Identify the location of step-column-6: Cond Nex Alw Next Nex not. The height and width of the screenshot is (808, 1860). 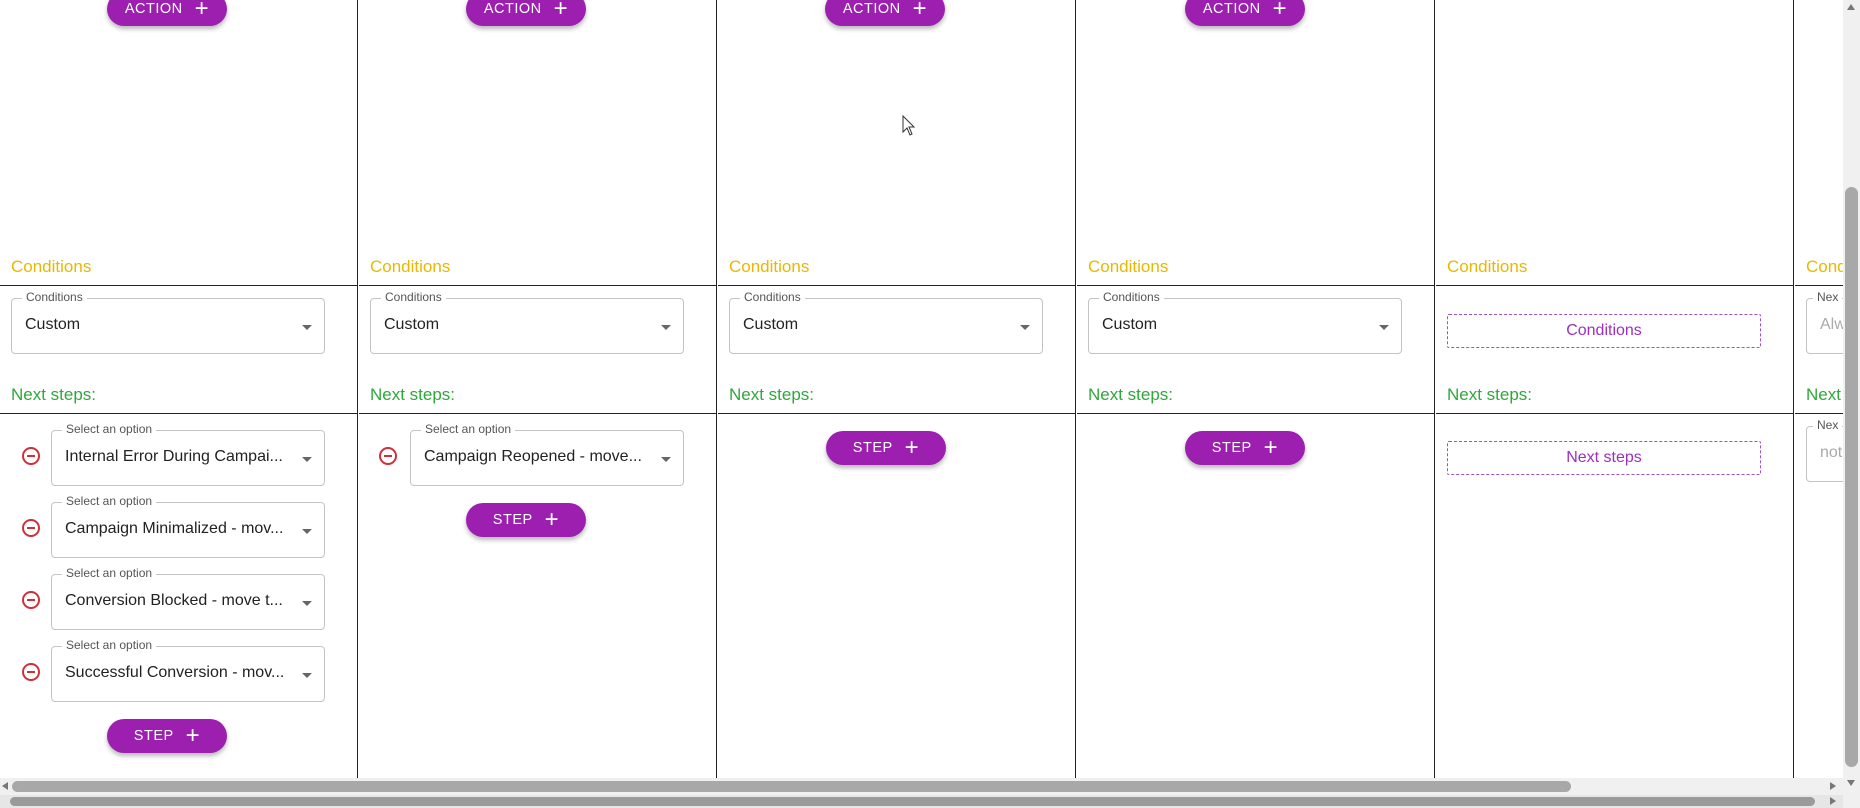
(1819, 389).